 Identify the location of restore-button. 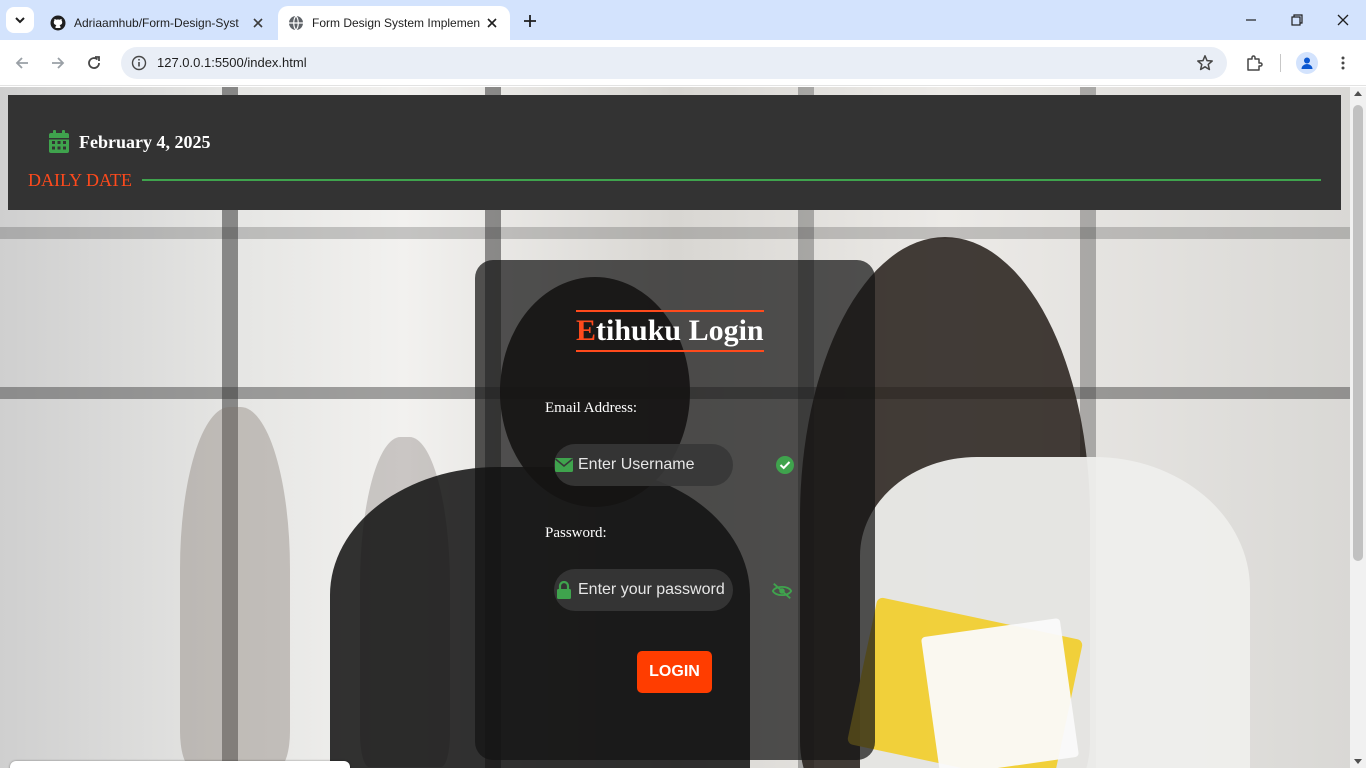
(1297, 20).